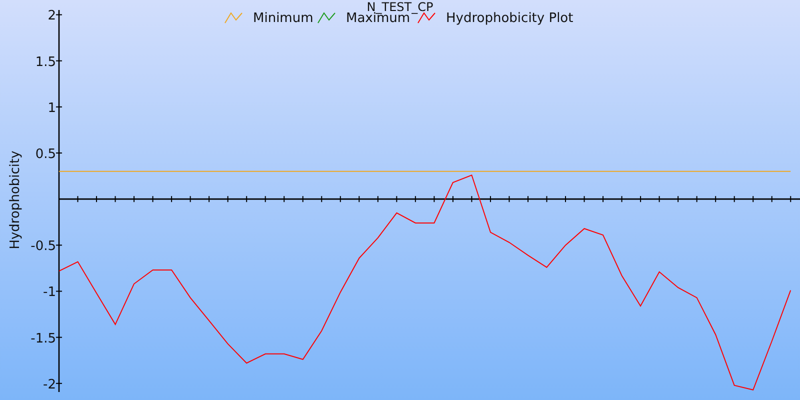  What do you see at coordinates (49, 292) in the screenshot?
I see `y-tick-label: -1` at bounding box center [49, 292].